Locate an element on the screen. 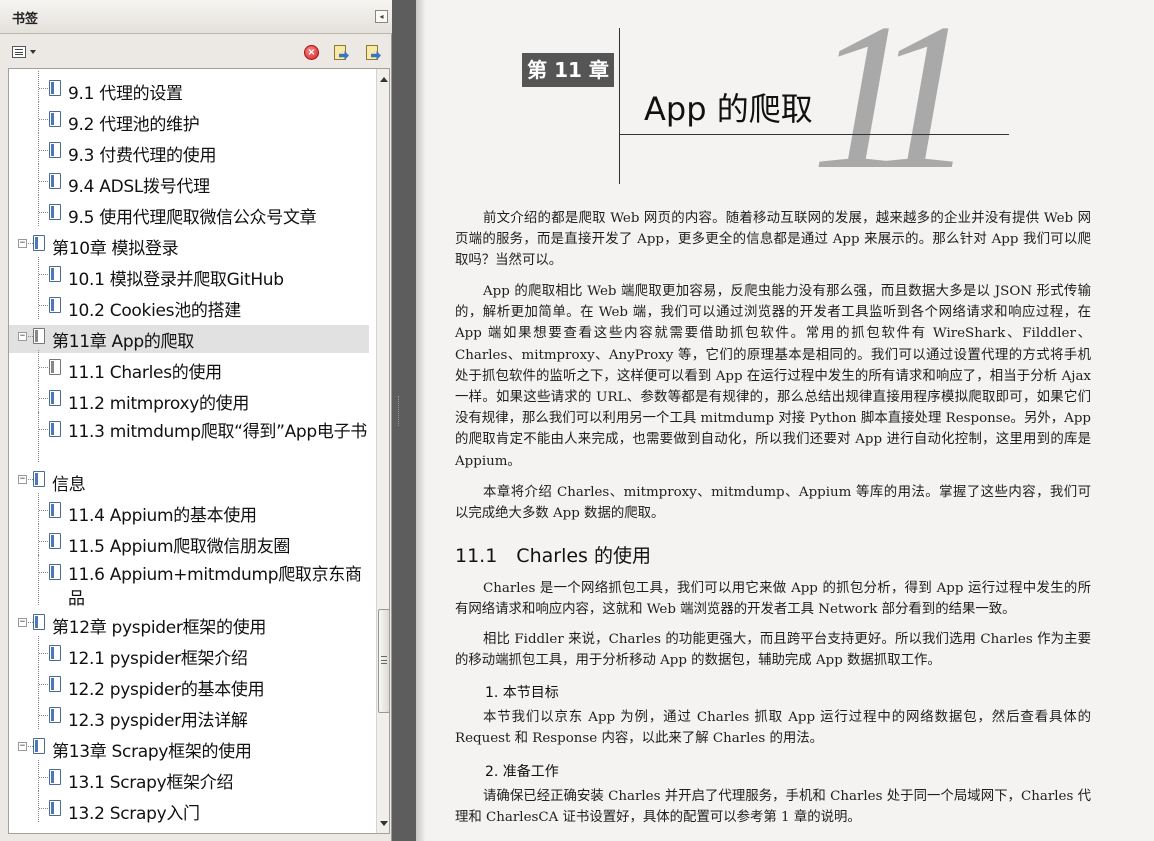  bookmark-label: 10.2 Cookies池的搭建 is located at coordinates (155, 311).